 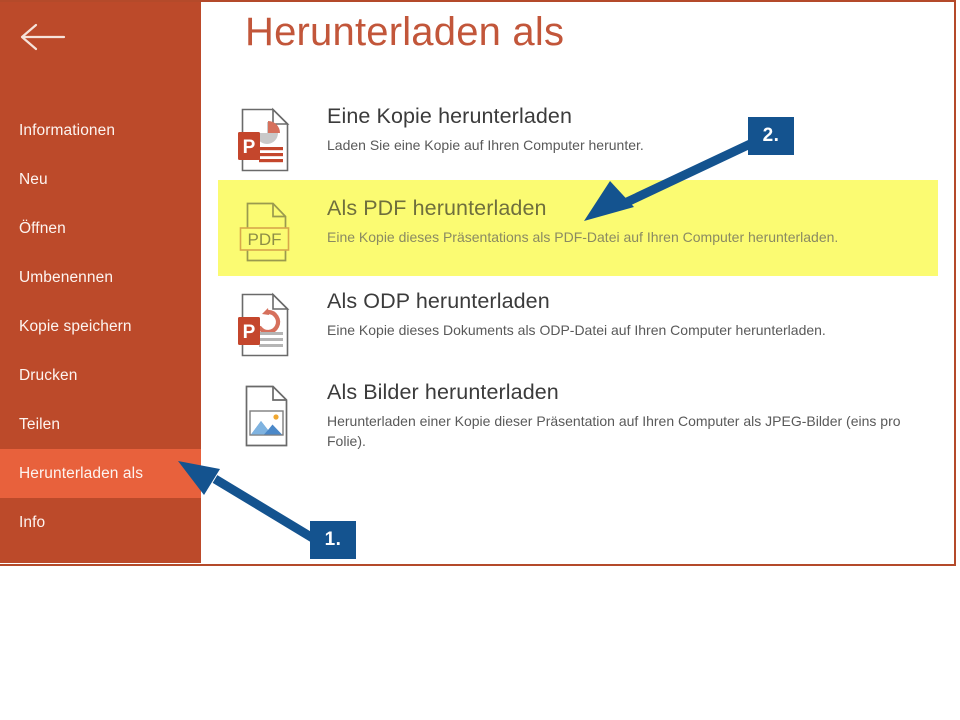 I want to click on option-title: Als Bilder herunterladen, so click(x=443, y=392).